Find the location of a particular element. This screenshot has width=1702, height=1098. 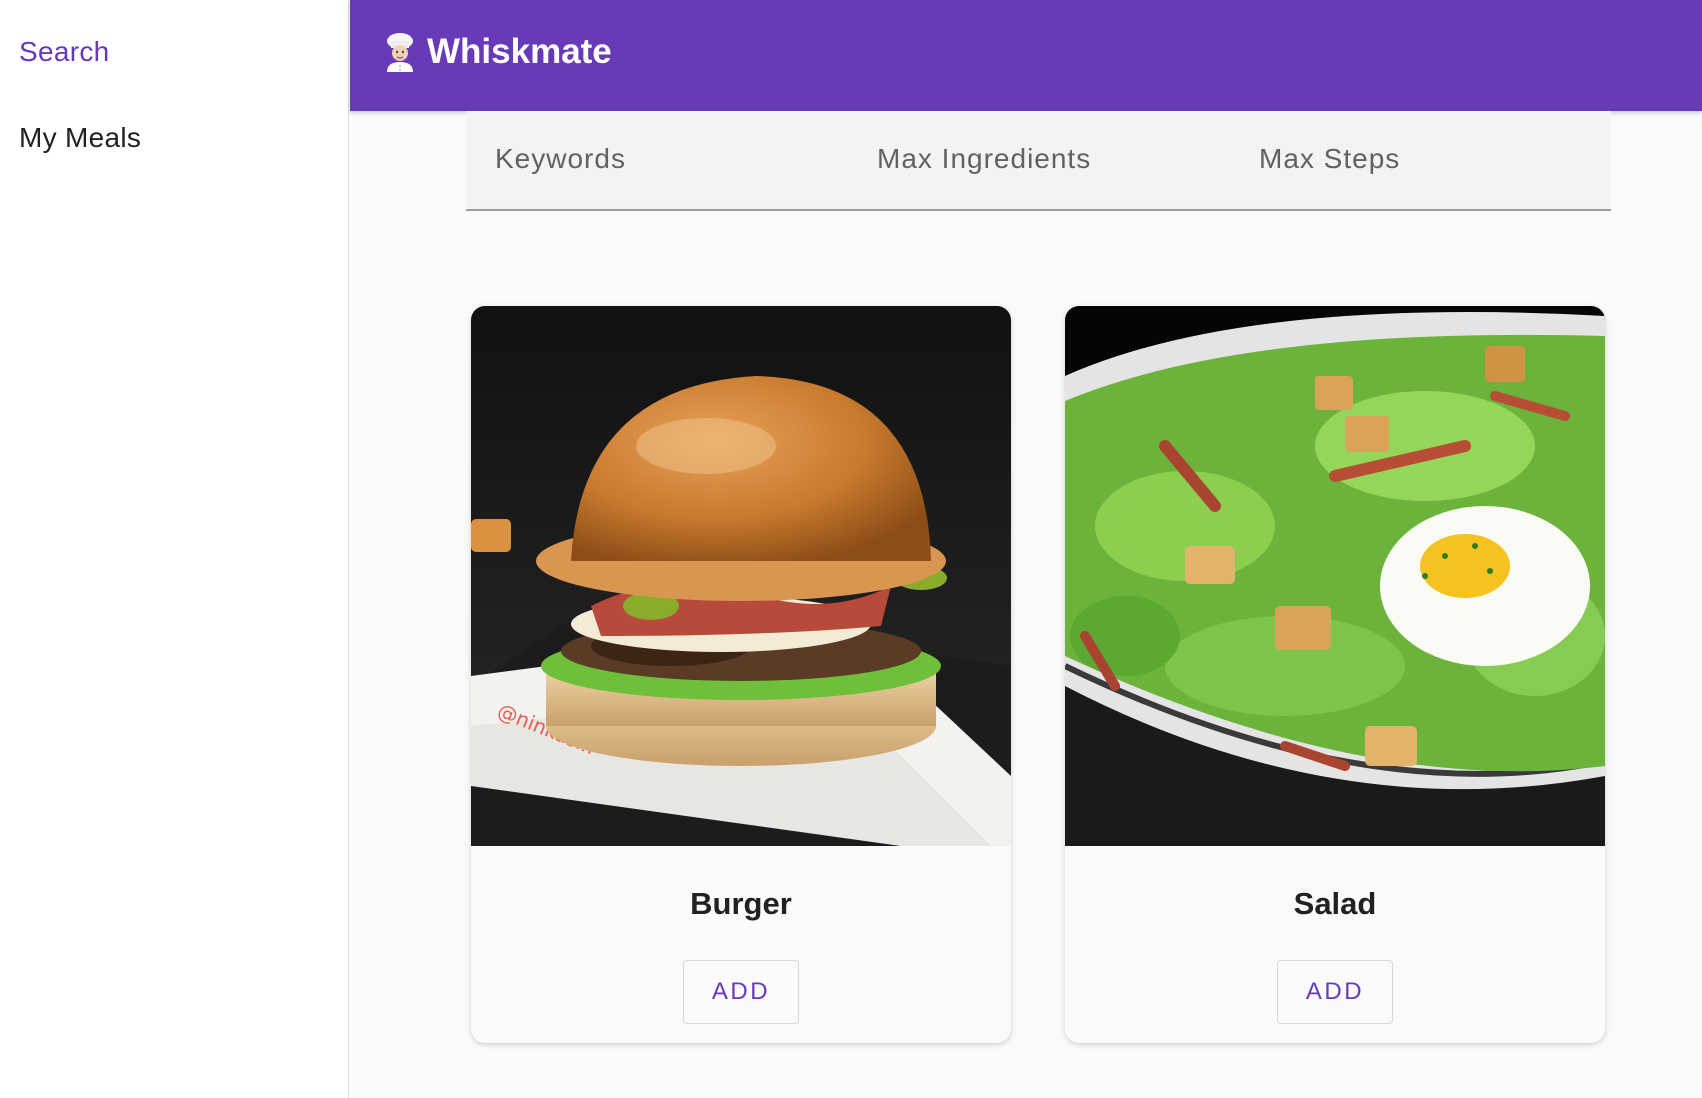

add-burger-button: ADD is located at coordinates (741, 992).